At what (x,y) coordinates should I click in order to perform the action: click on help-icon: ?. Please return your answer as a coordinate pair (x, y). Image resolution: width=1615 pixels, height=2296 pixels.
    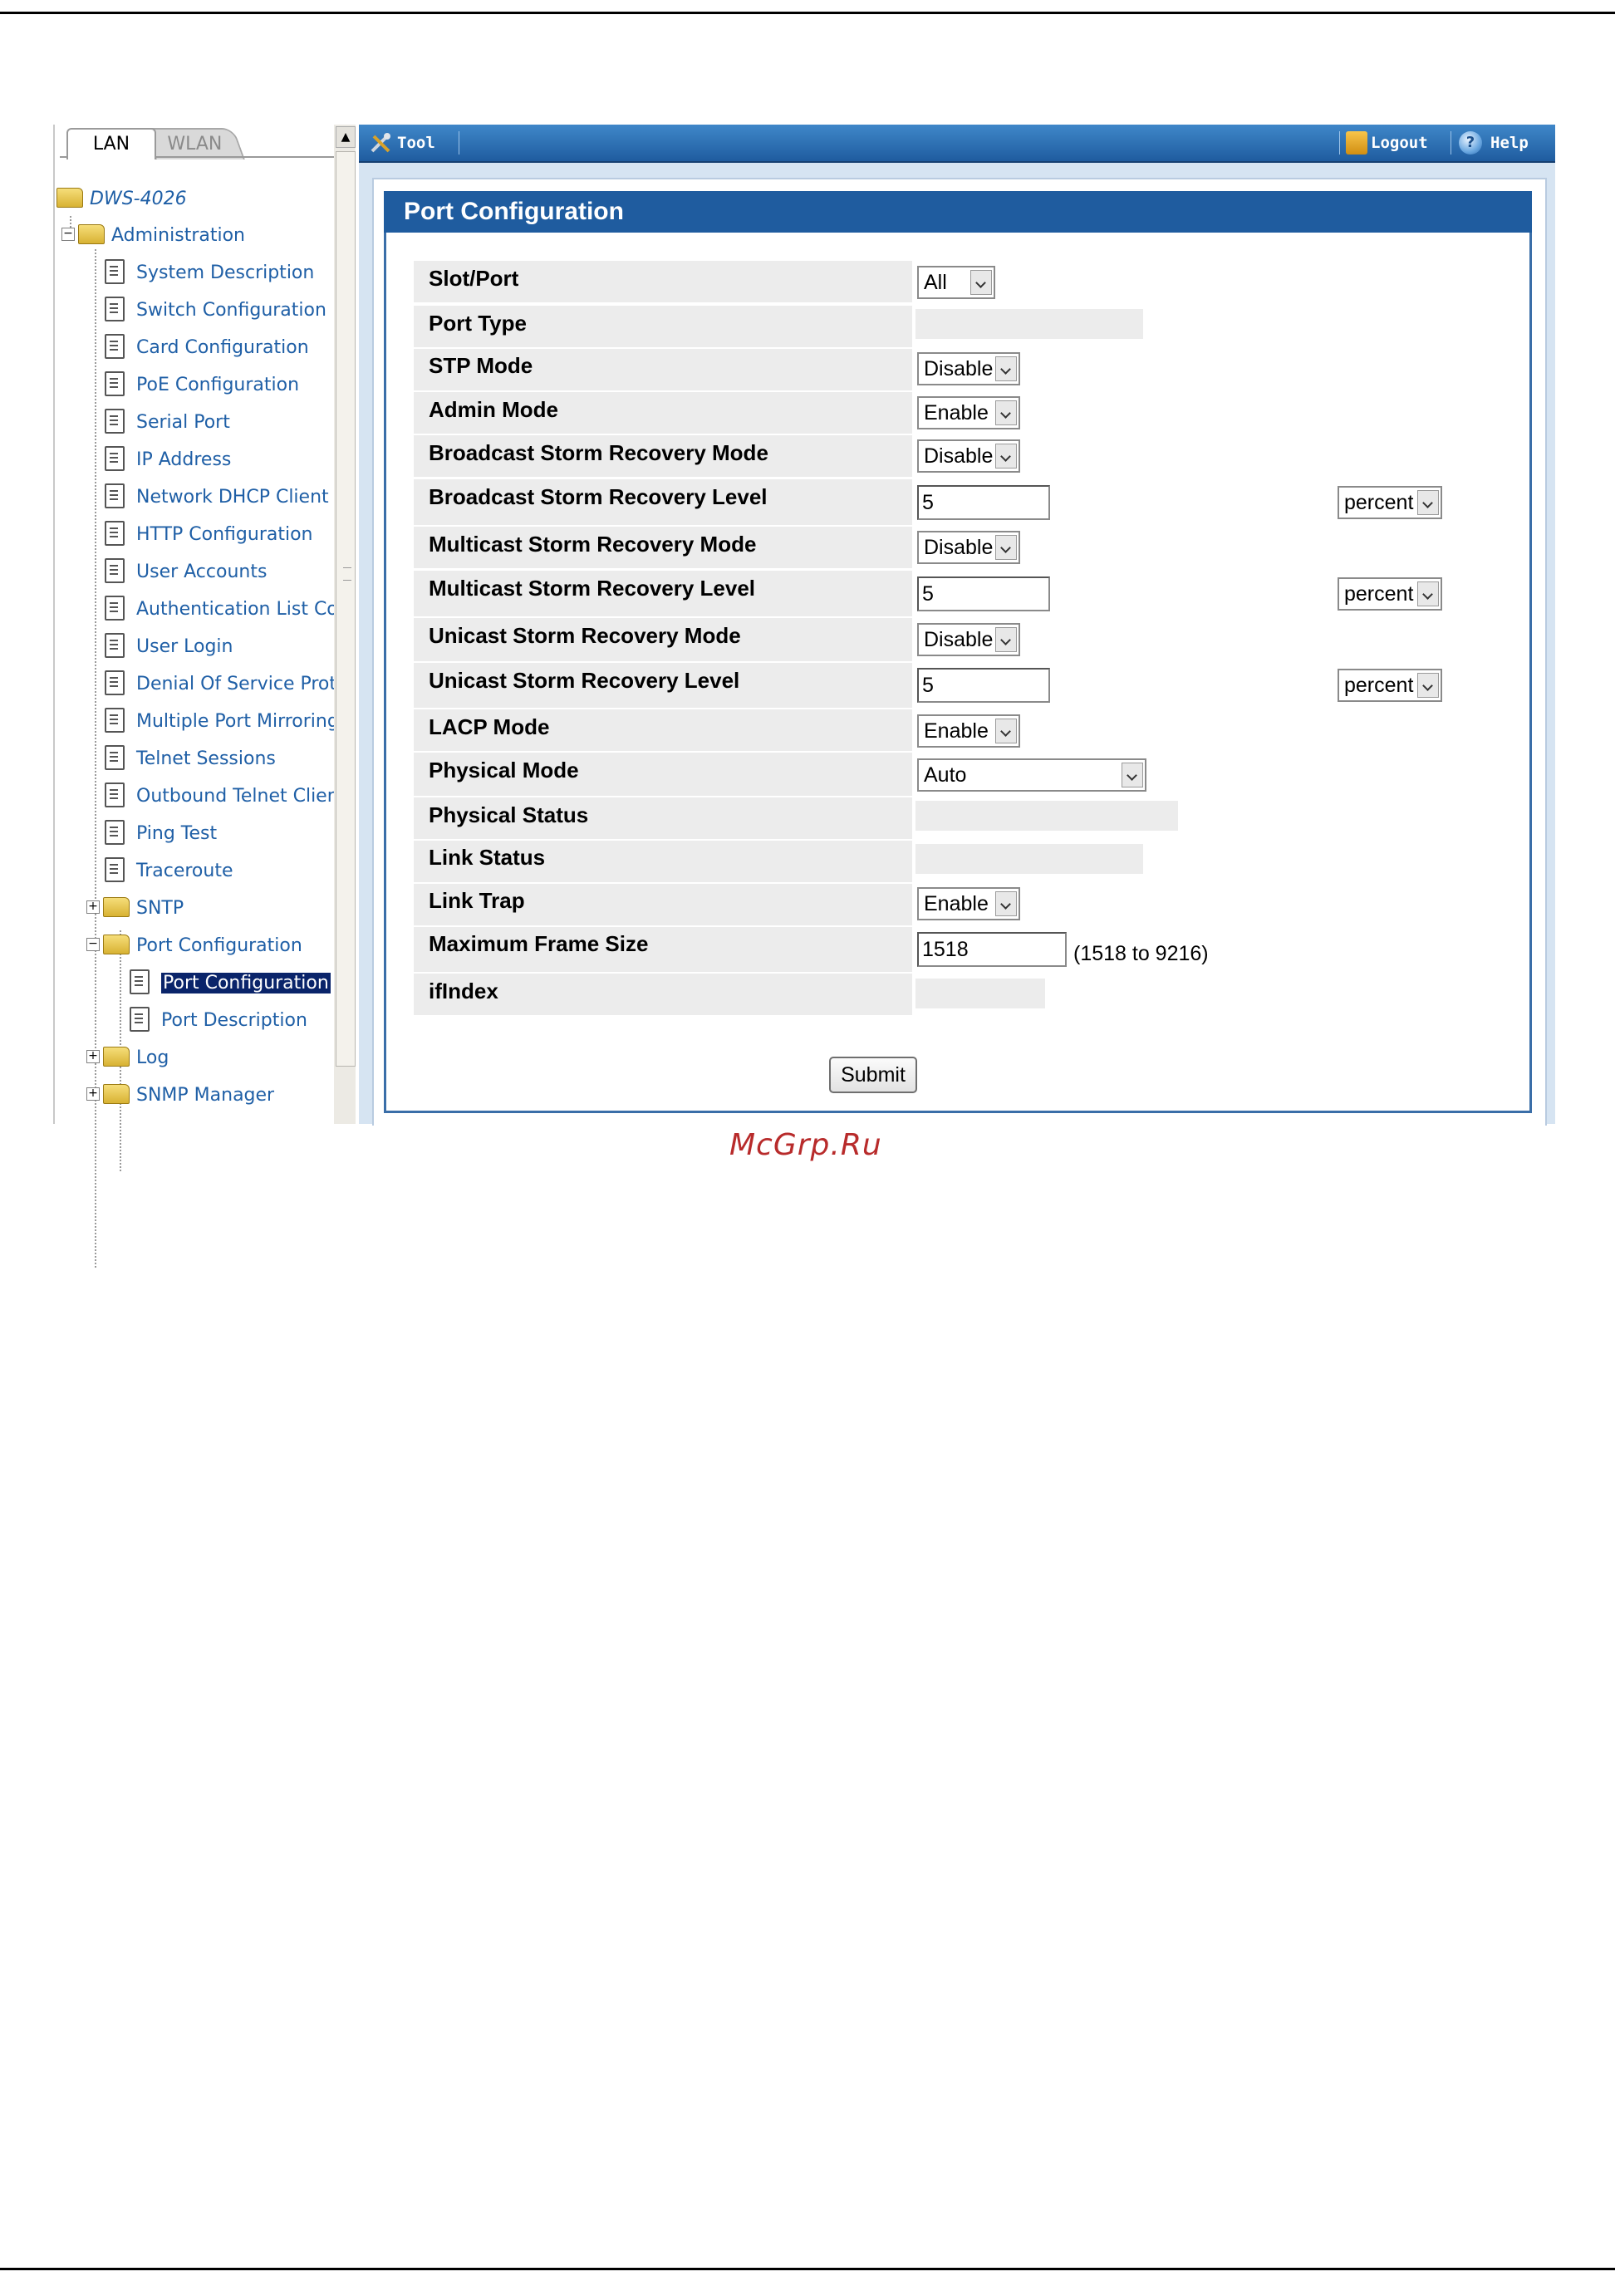
    Looking at the image, I should click on (1470, 143).